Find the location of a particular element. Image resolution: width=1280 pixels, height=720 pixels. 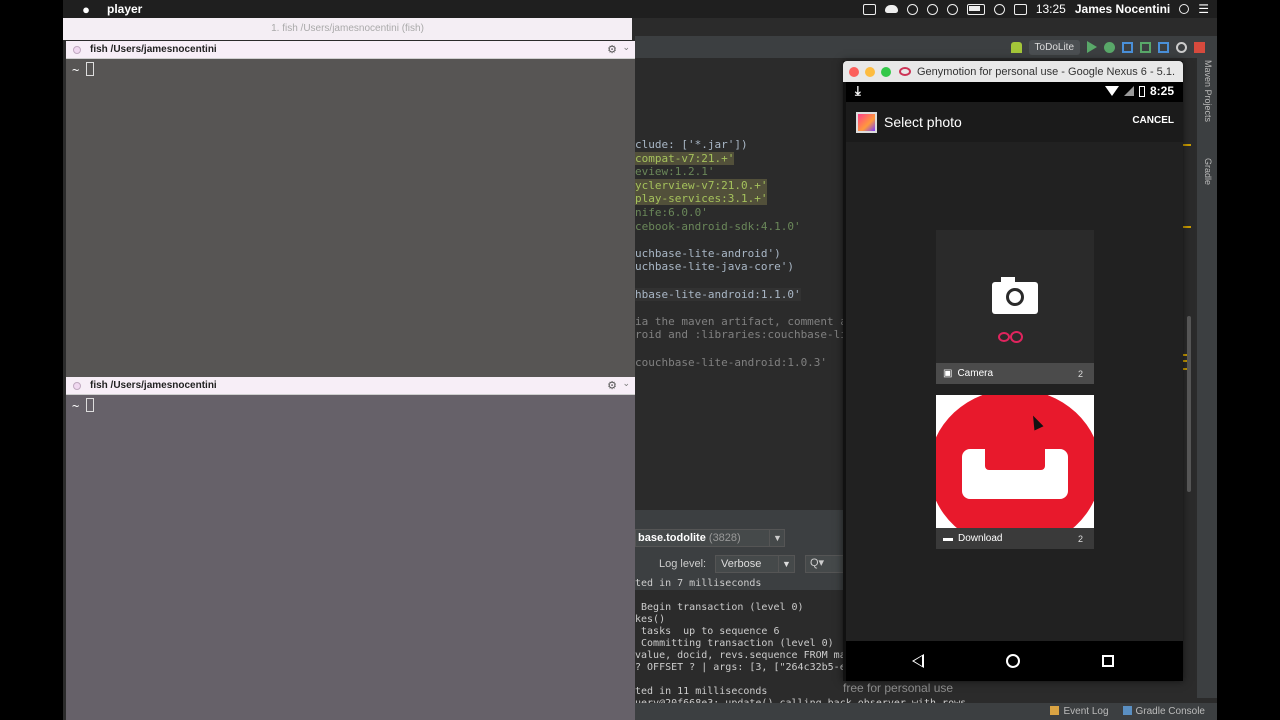

download-icon: ⤓ is located at coordinates (858, 90).